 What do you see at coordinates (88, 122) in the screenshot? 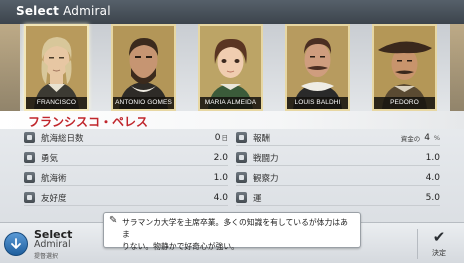
I see `selected-admiral-name: フランシスコ・ペレス` at bounding box center [88, 122].